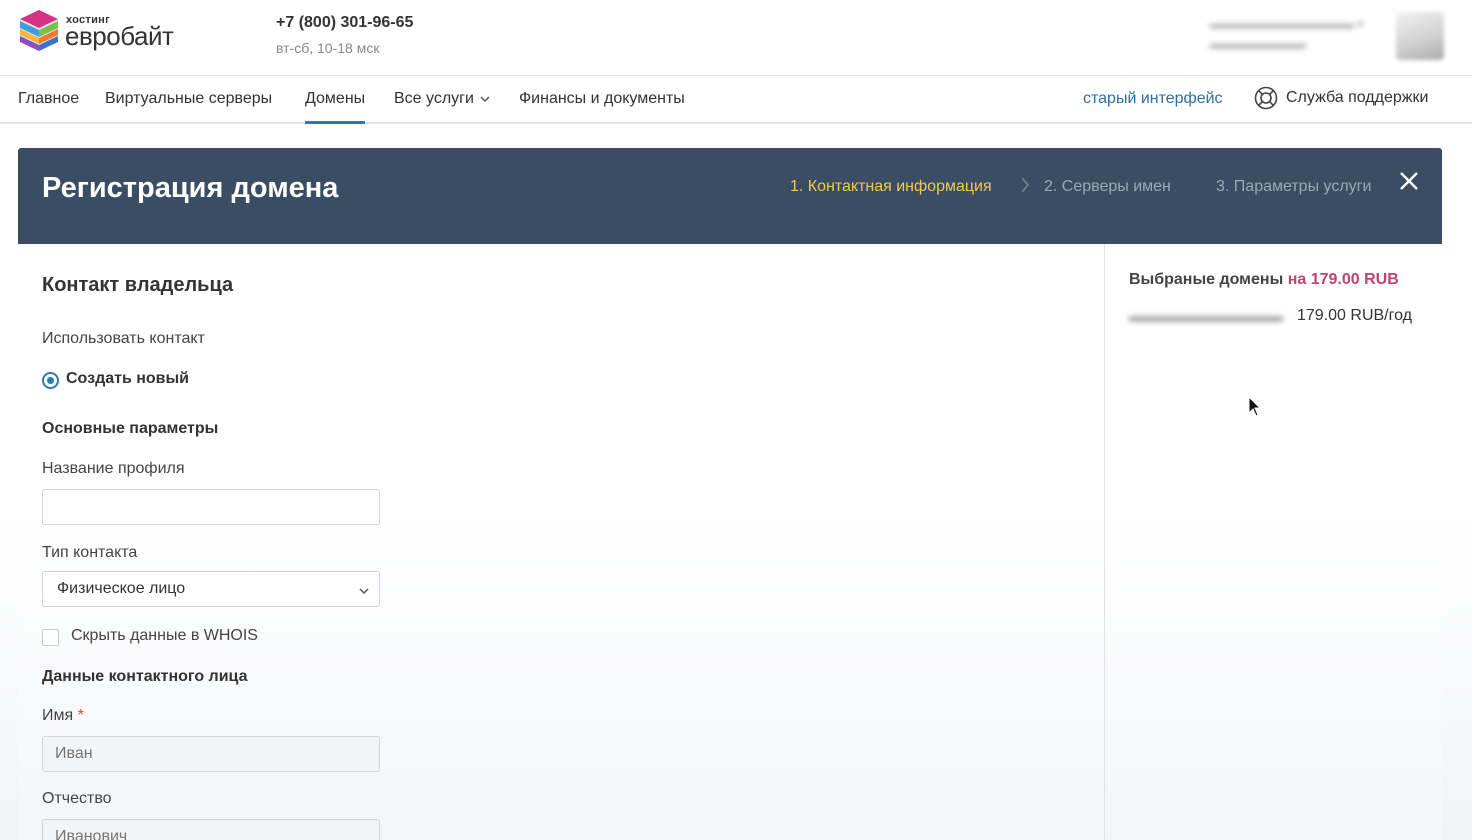 Image resolution: width=1472 pixels, height=840 pixels. Describe the element at coordinates (1107, 187) in the screenshot. I see `step-name-servers: 2. Серверы имен` at that location.